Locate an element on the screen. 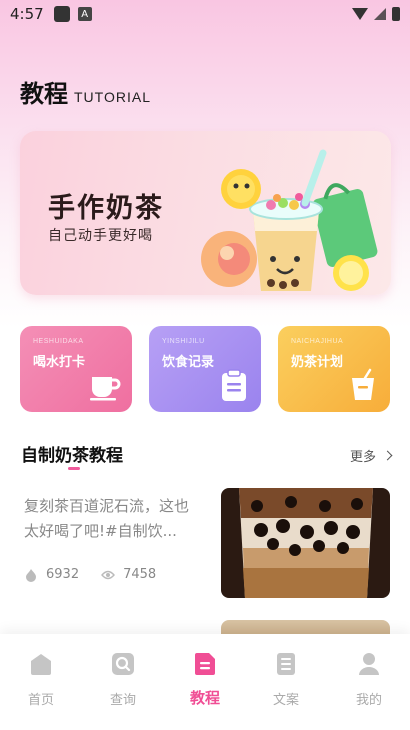  card-diet-record: YINSHIJILU 饮食记录 is located at coordinates (205, 369).